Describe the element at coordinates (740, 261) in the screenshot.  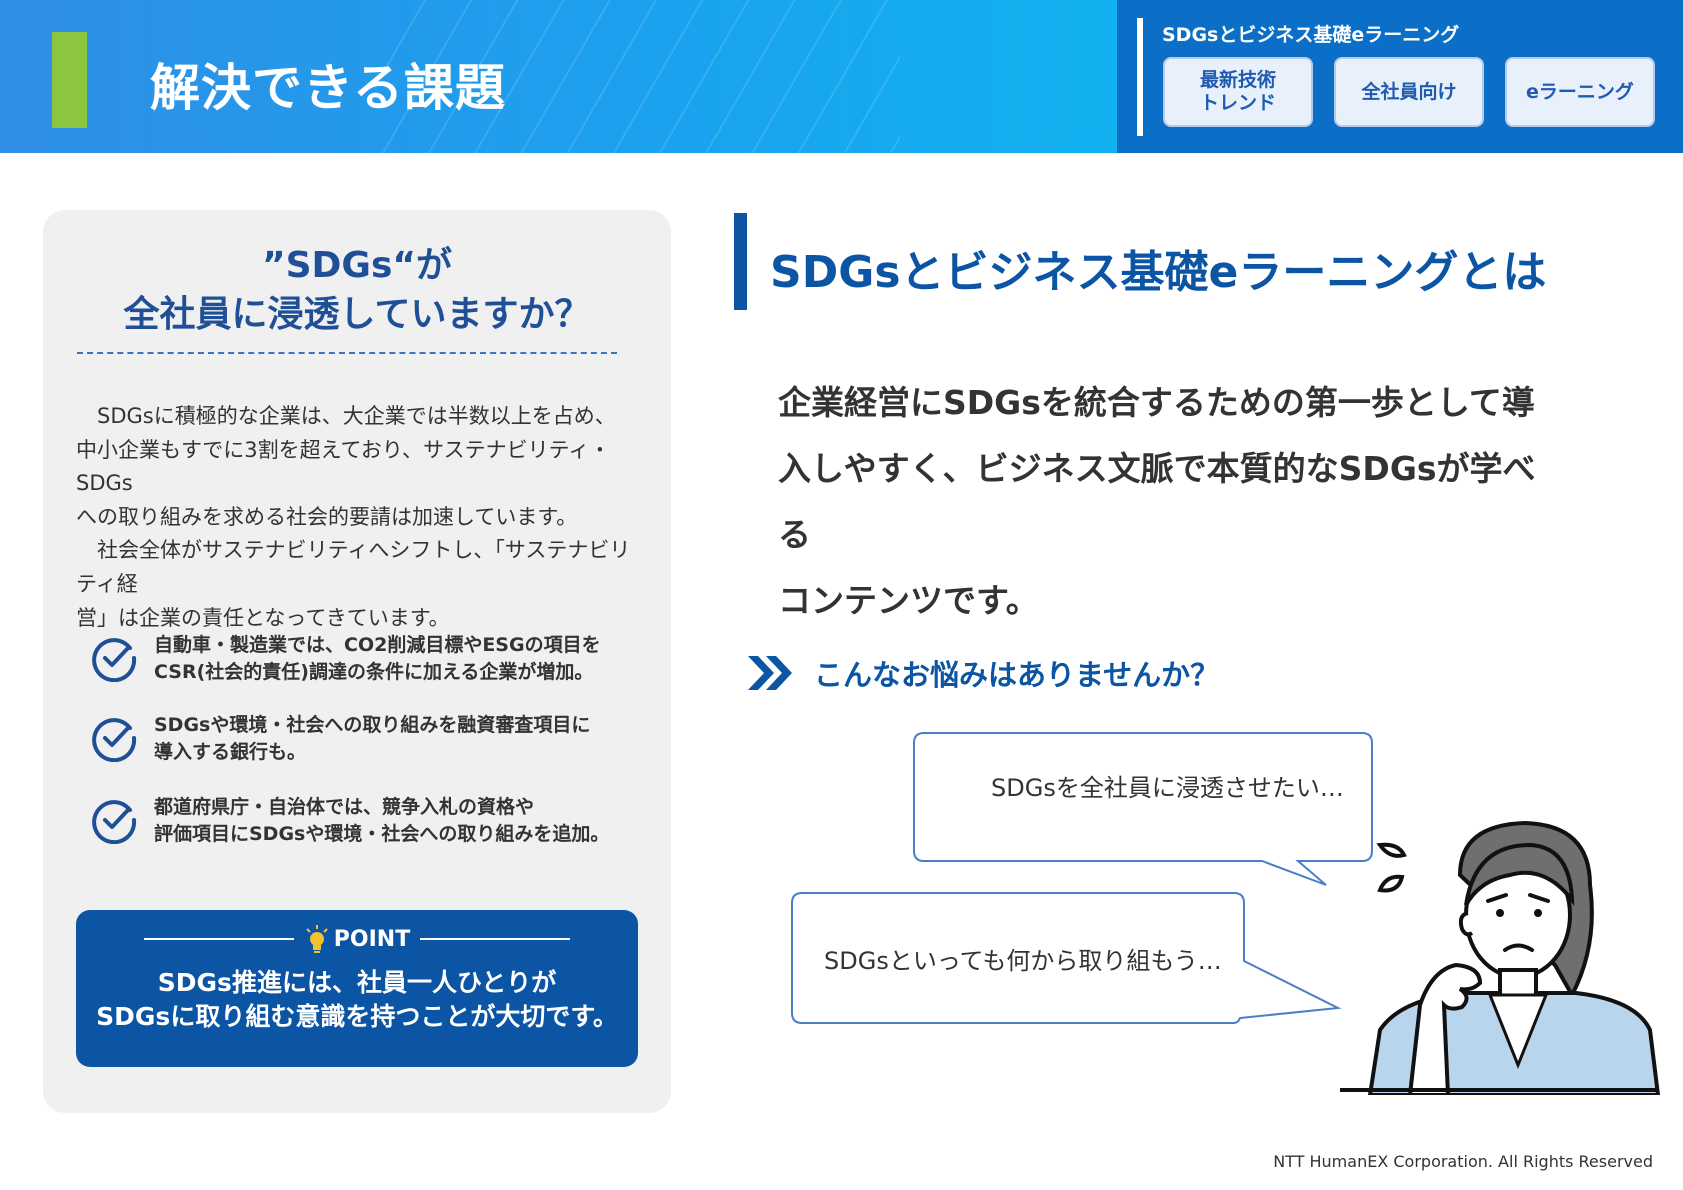
I see `section-accent-bar` at that location.